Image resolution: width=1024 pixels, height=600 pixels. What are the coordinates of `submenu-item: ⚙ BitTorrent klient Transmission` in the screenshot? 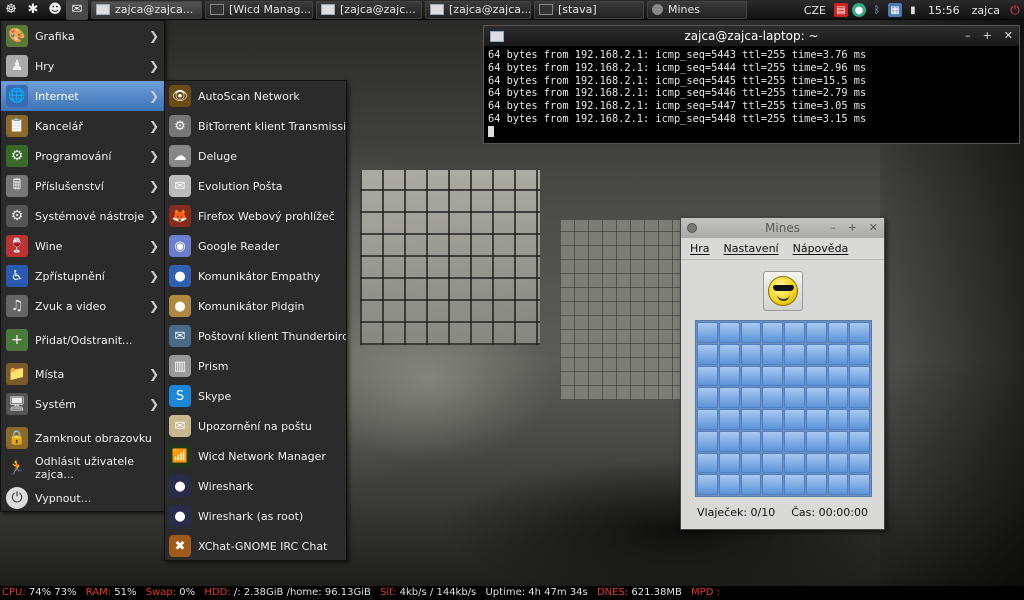 It's located at (255, 126).